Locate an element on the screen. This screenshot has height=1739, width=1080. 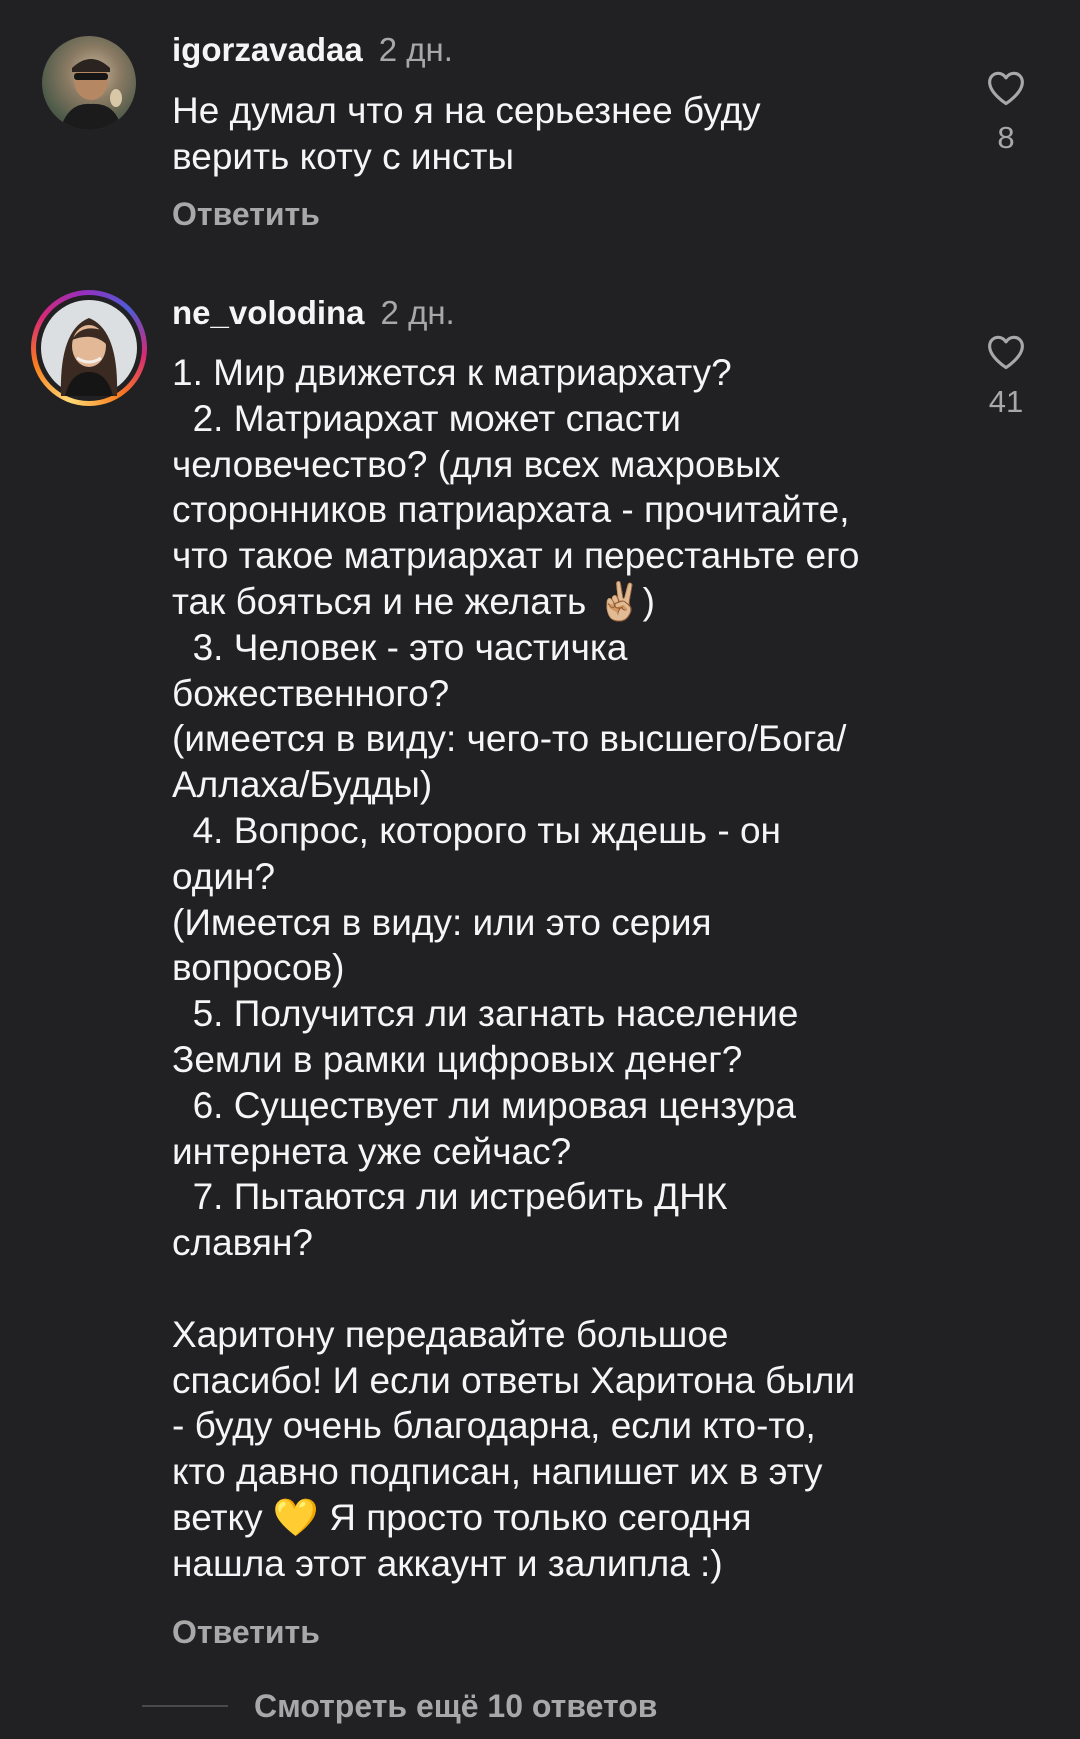
like-button: 41 is located at coordinates (1006, 377).